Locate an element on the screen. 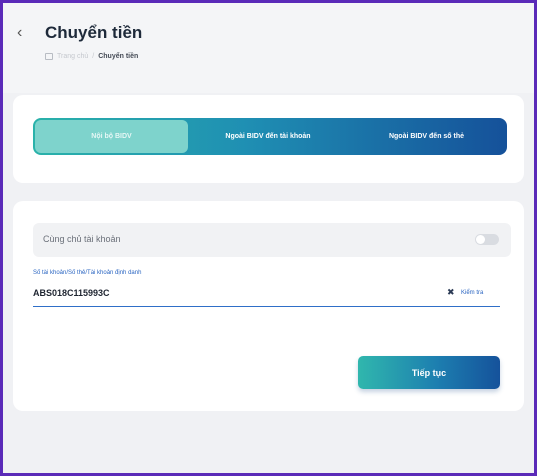 The height and width of the screenshot is (476, 537). chevron-left-icon: ‹ is located at coordinates (20, 32).